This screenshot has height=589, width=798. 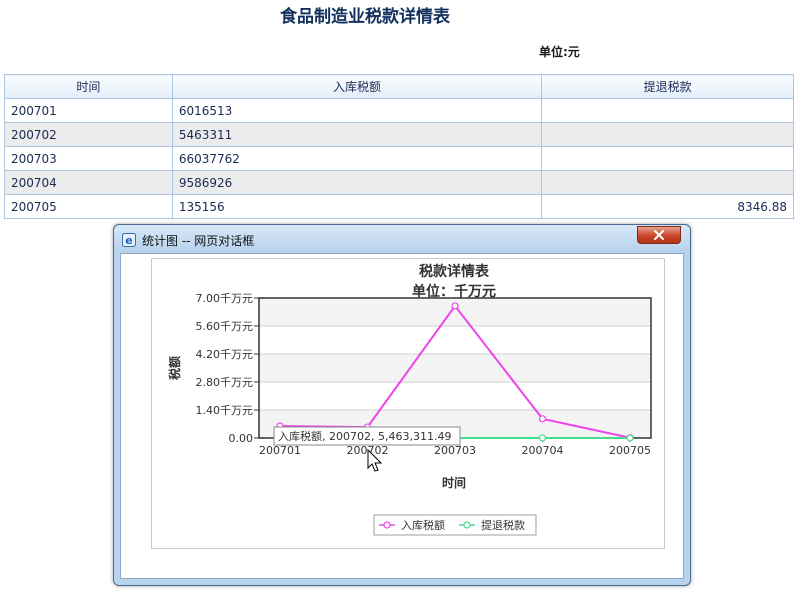 I want to click on table-row: 200702 5463311, so click(x=399, y=134).